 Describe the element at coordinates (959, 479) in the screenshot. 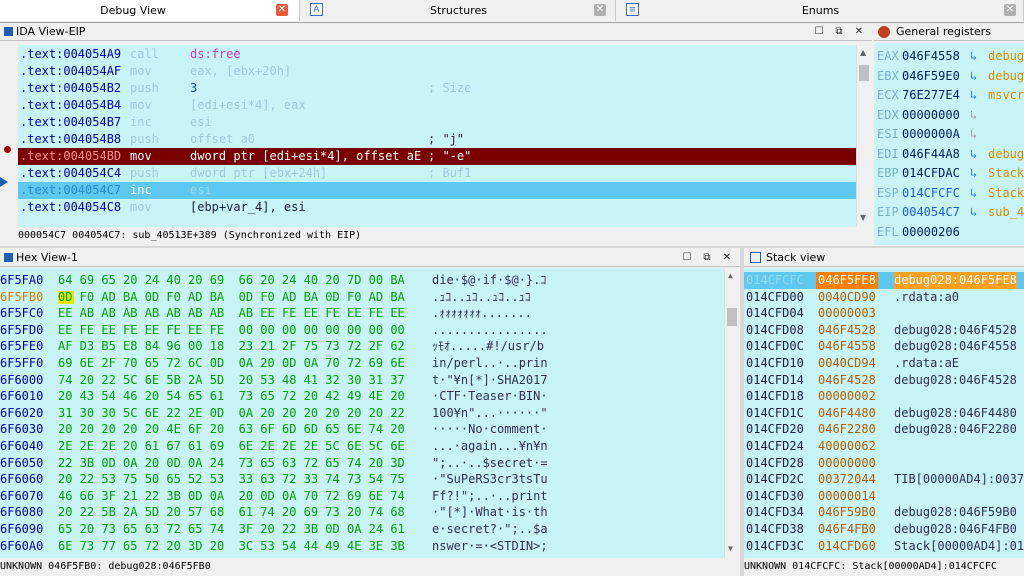

I see `stack-comment: TIB[00000AD4]:00372044` at that location.